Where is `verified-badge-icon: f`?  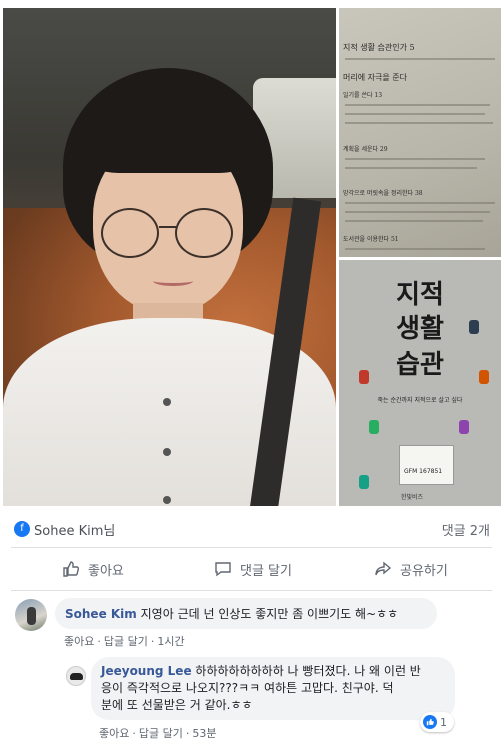 verified-badge-icon: f is located at coordinates (22, 529).